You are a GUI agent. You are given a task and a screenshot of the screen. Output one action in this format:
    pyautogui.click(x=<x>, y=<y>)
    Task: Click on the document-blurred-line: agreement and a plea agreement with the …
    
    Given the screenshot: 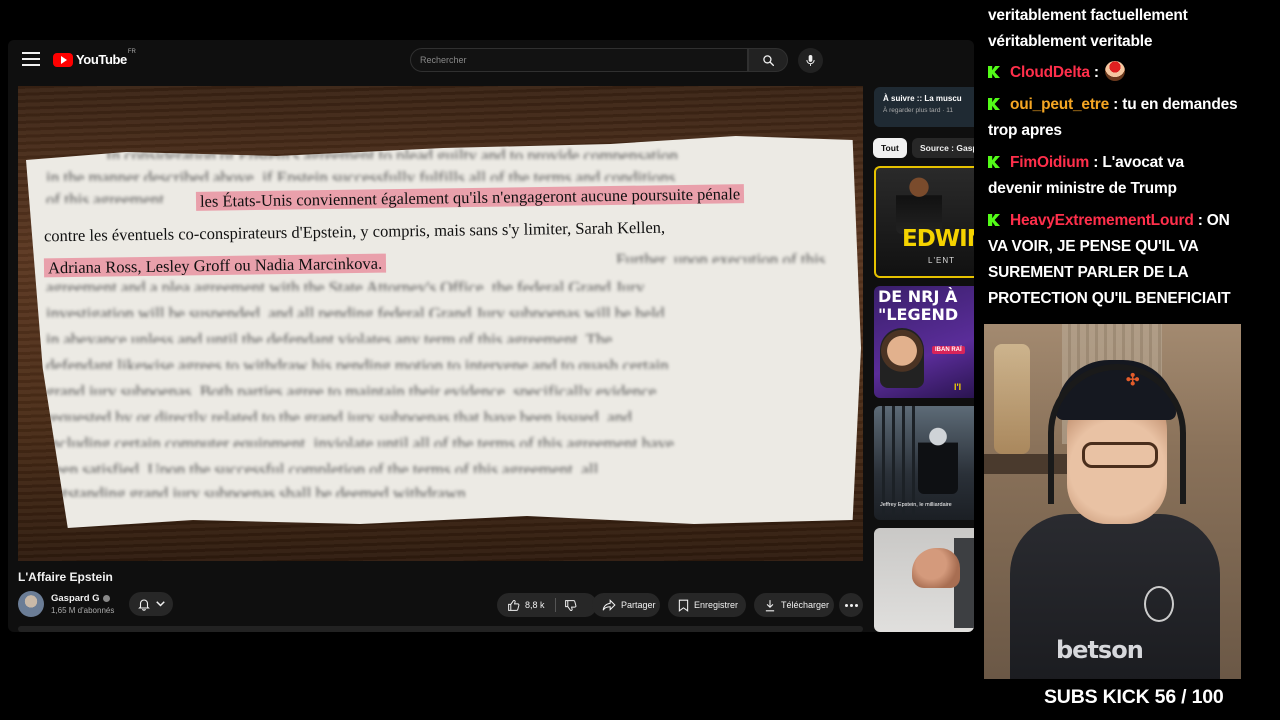 What is the action you would take?
    pyautogui.click(x=345, y=284)
    